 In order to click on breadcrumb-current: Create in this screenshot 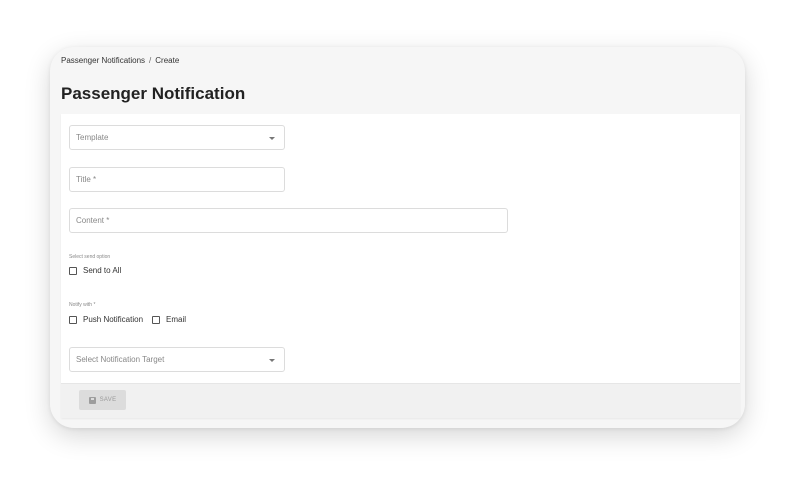, I will do `click(167, 60)`.